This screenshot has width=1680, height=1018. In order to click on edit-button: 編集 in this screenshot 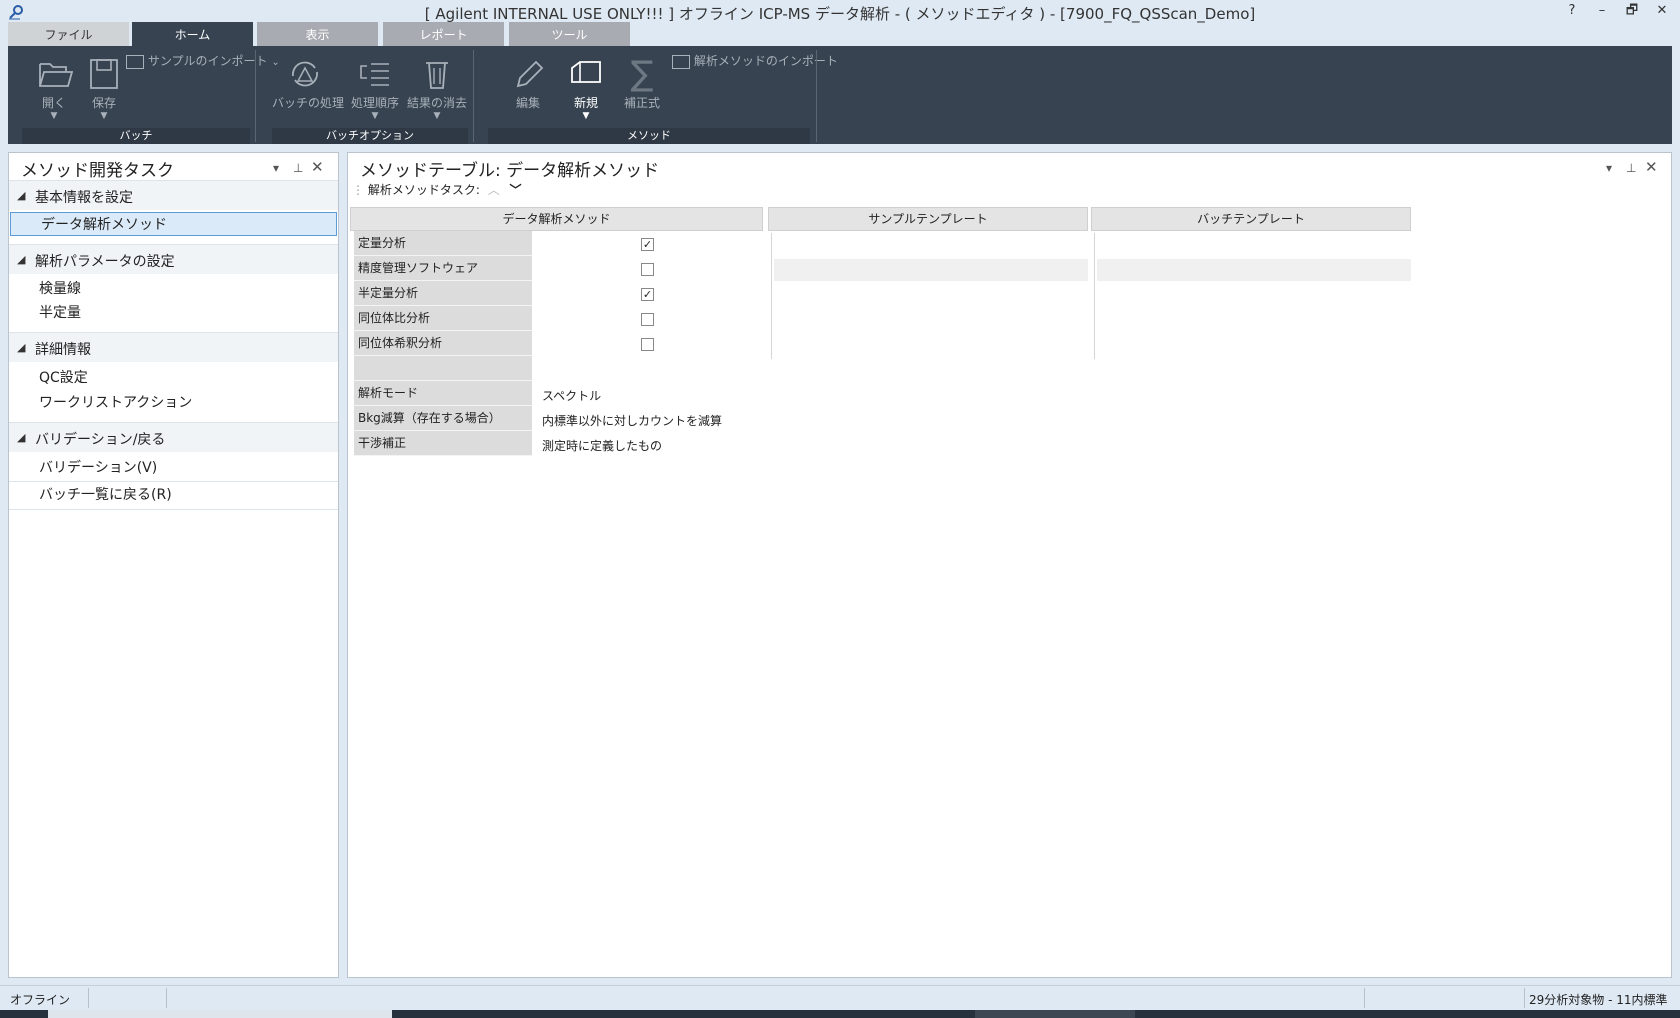, I will do `click(528, 83)`.